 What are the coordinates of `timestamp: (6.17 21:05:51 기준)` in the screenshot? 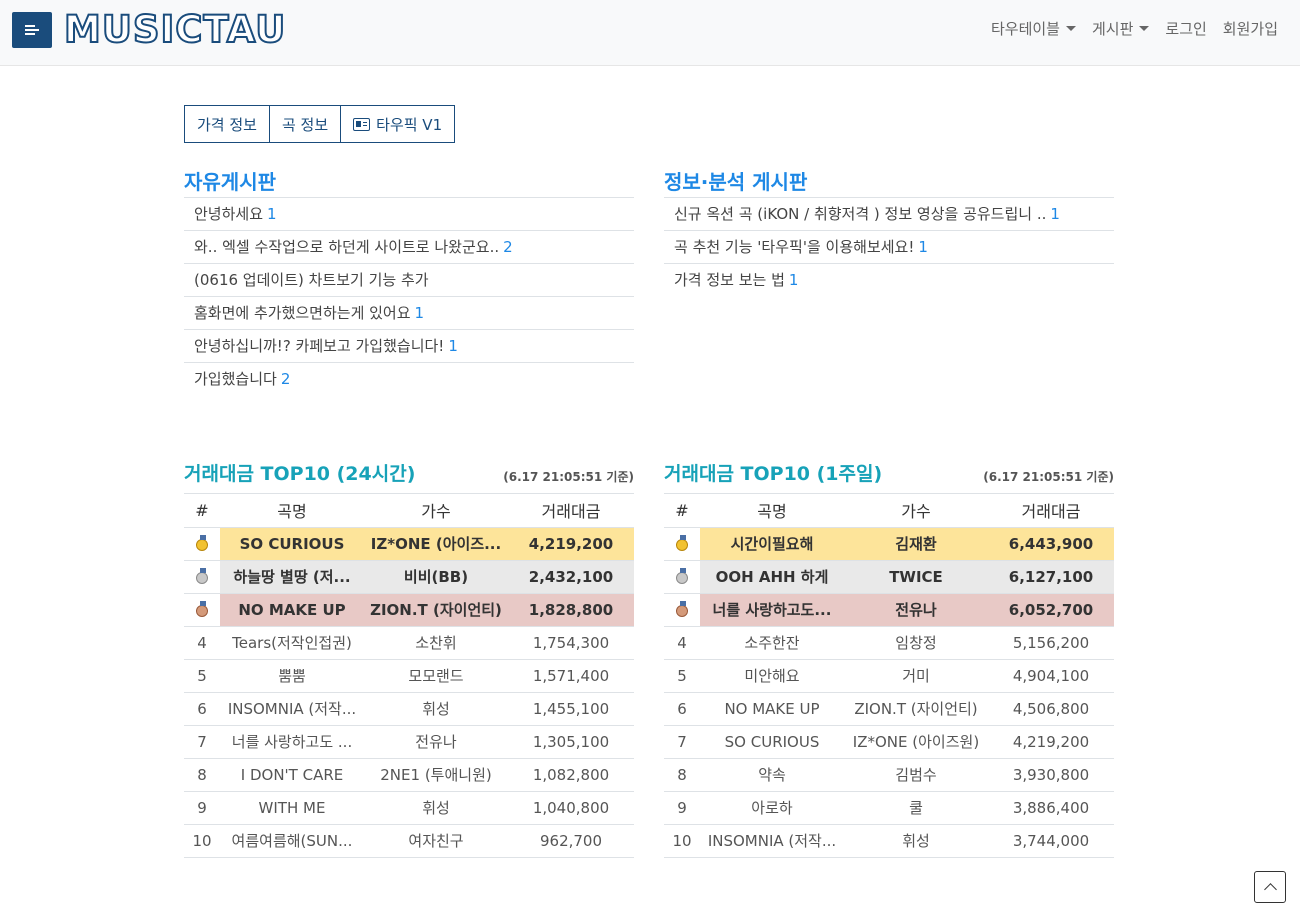 It's located at (1048, 477).